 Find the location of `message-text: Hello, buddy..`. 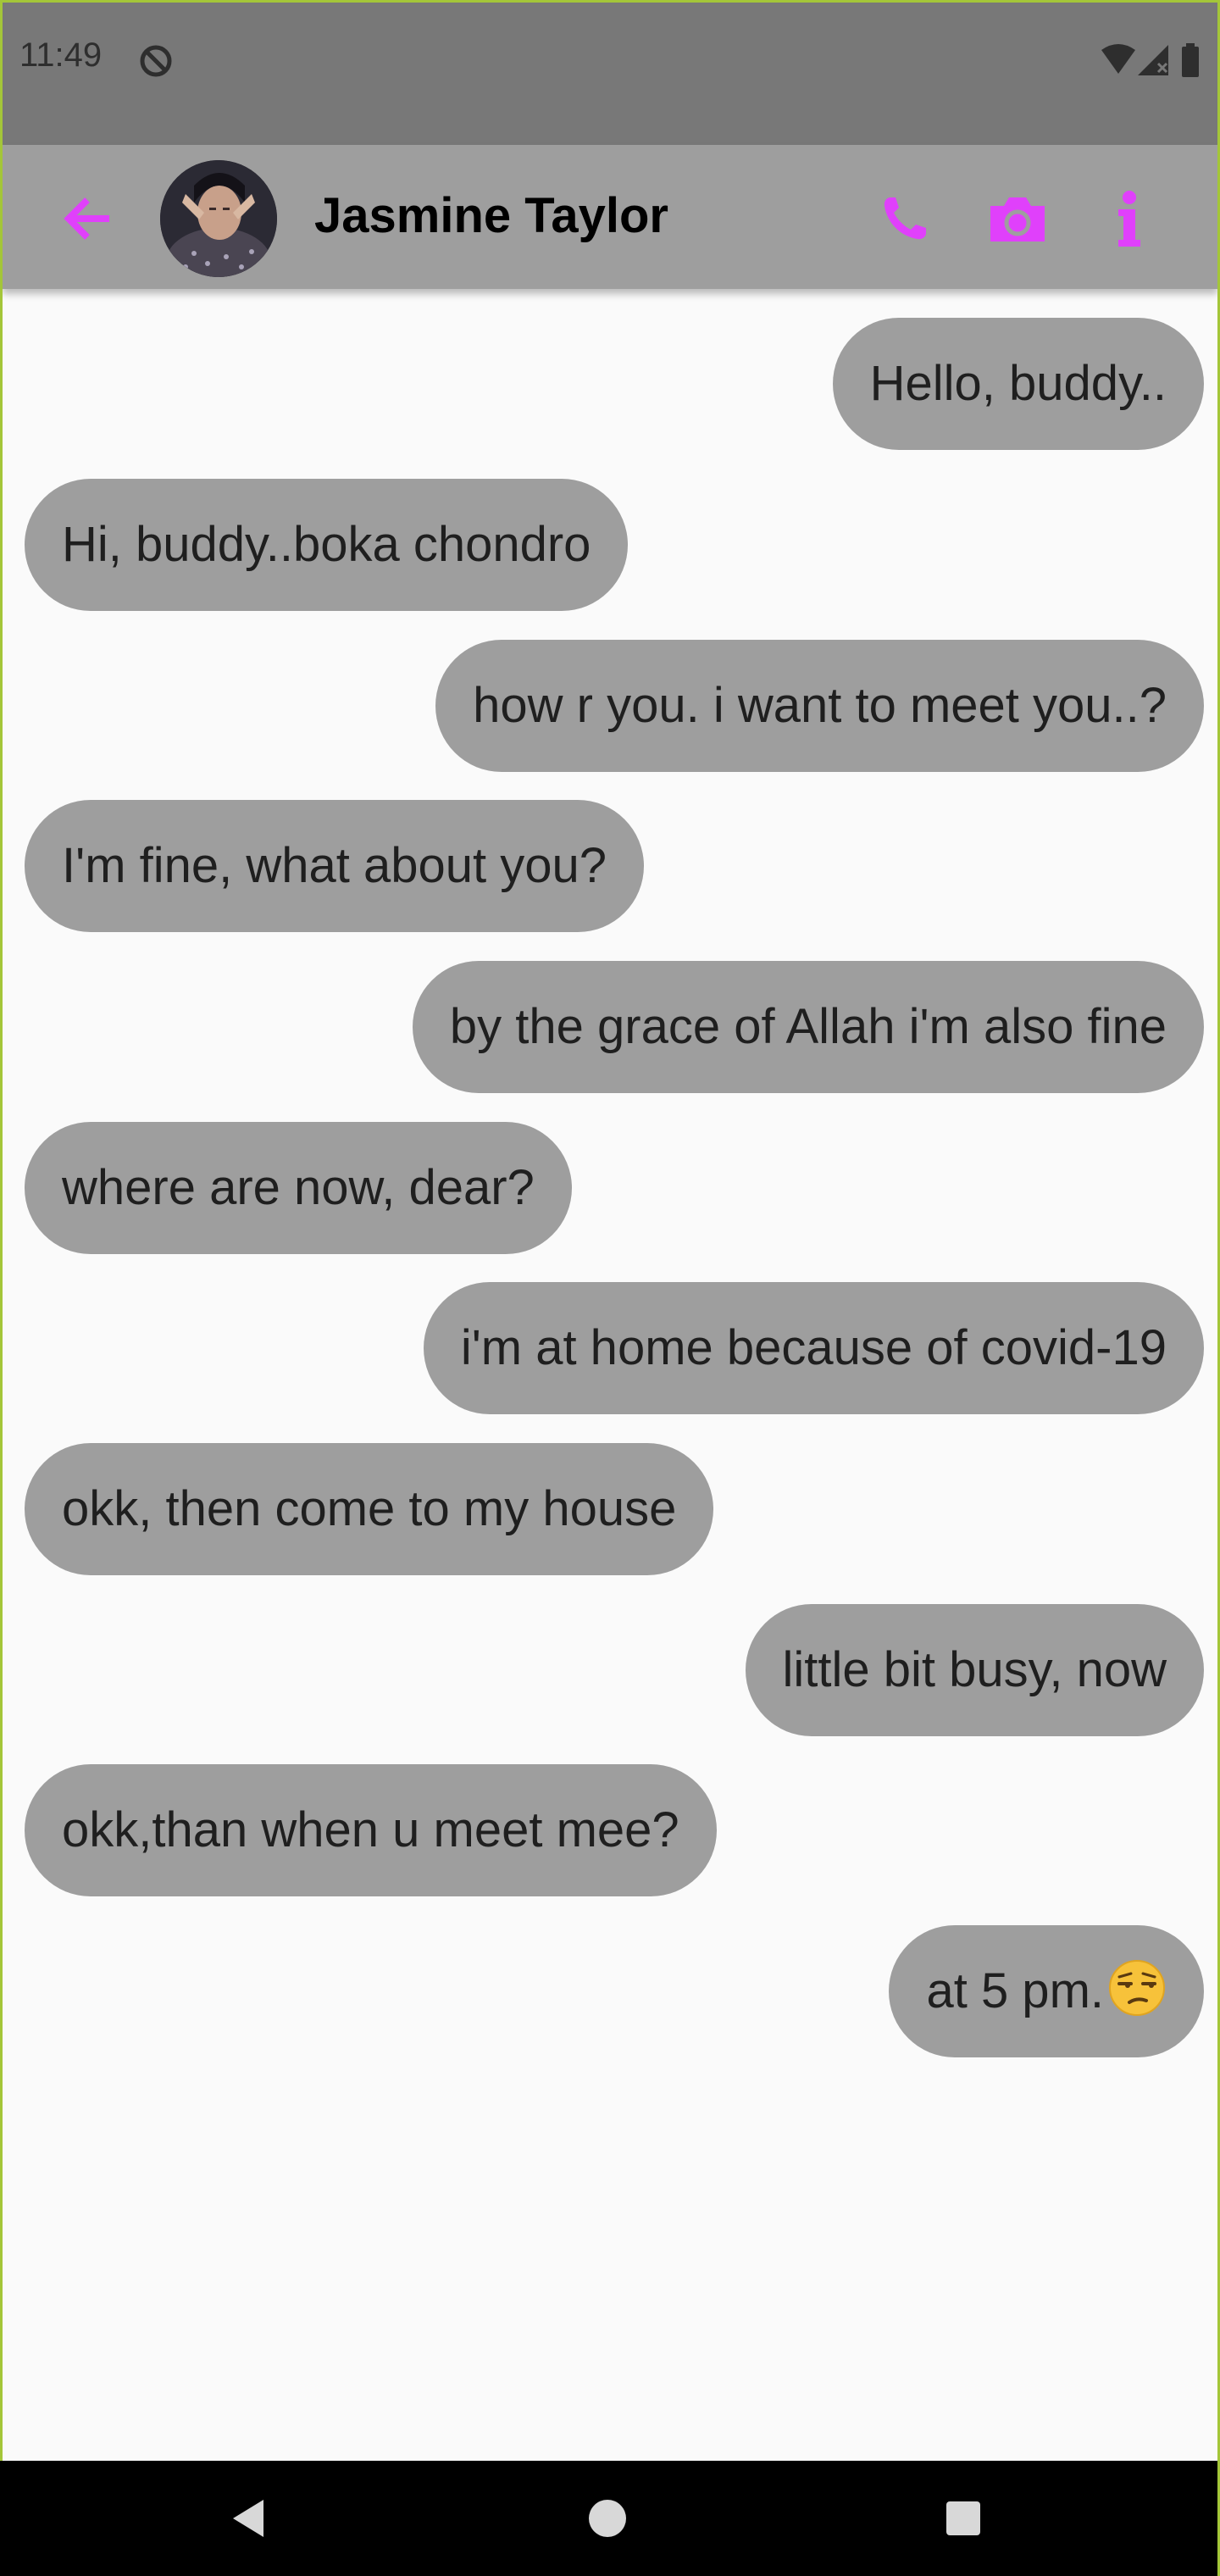

message-text: Hello, buddy.. is located at coordinates (1018, 383).